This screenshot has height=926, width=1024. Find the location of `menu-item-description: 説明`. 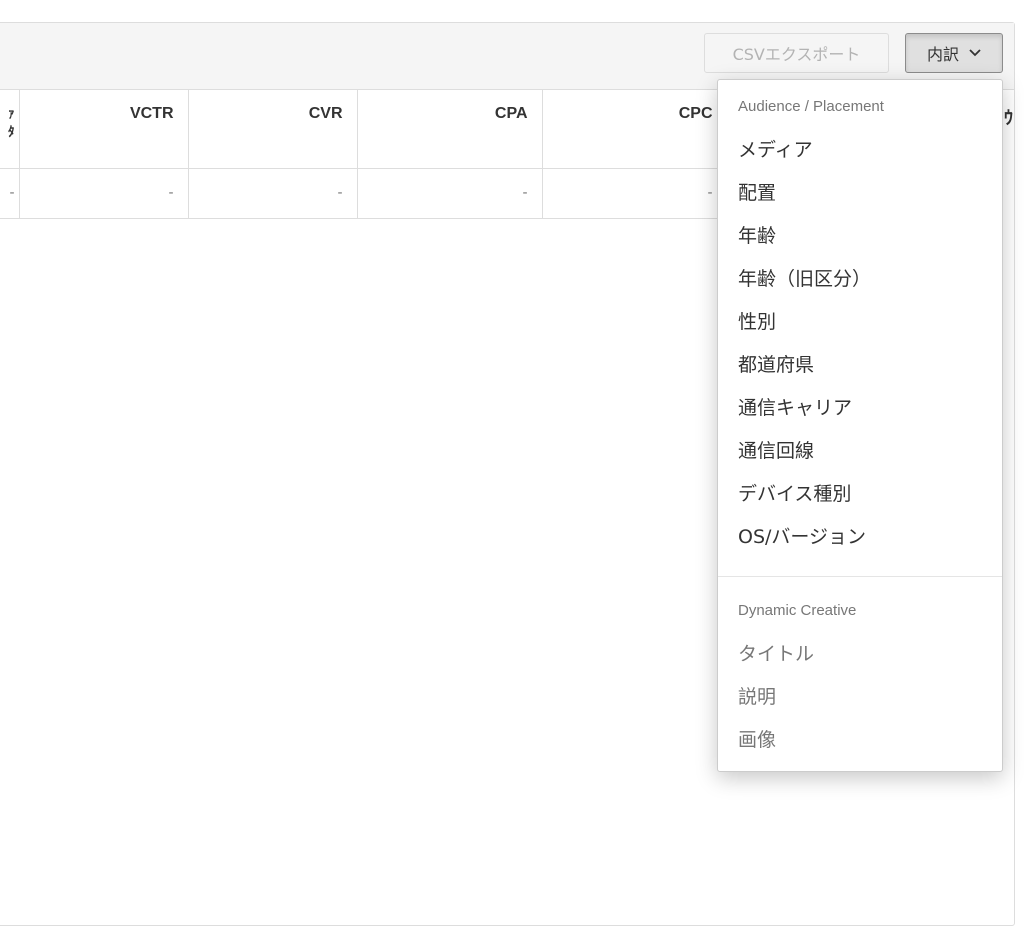

menu-item-description: 説明 is located at coordinates (757, 695).